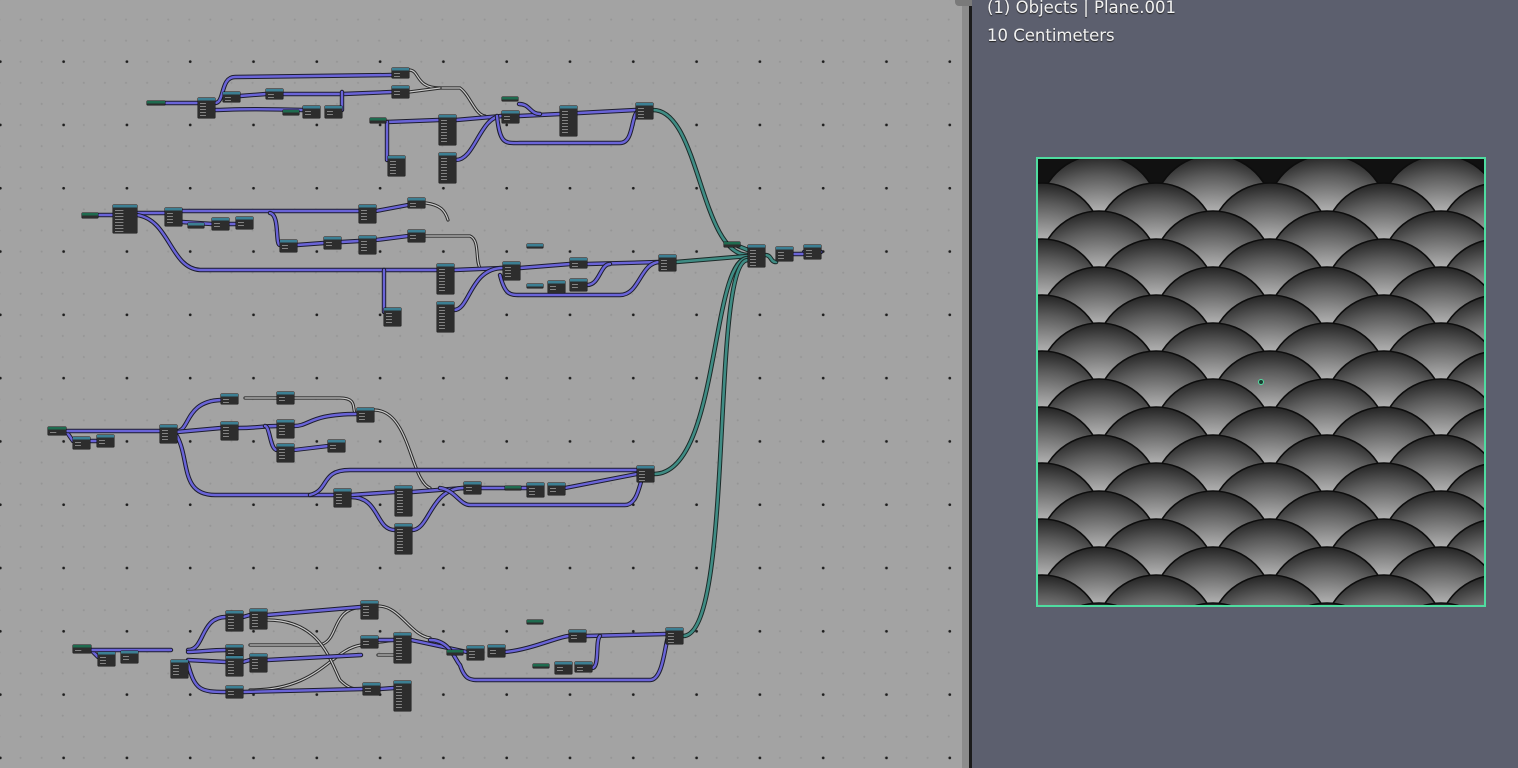 The width and height of the screenshot is (1518, 768). I want to click on area-divider, so click(967, 384).